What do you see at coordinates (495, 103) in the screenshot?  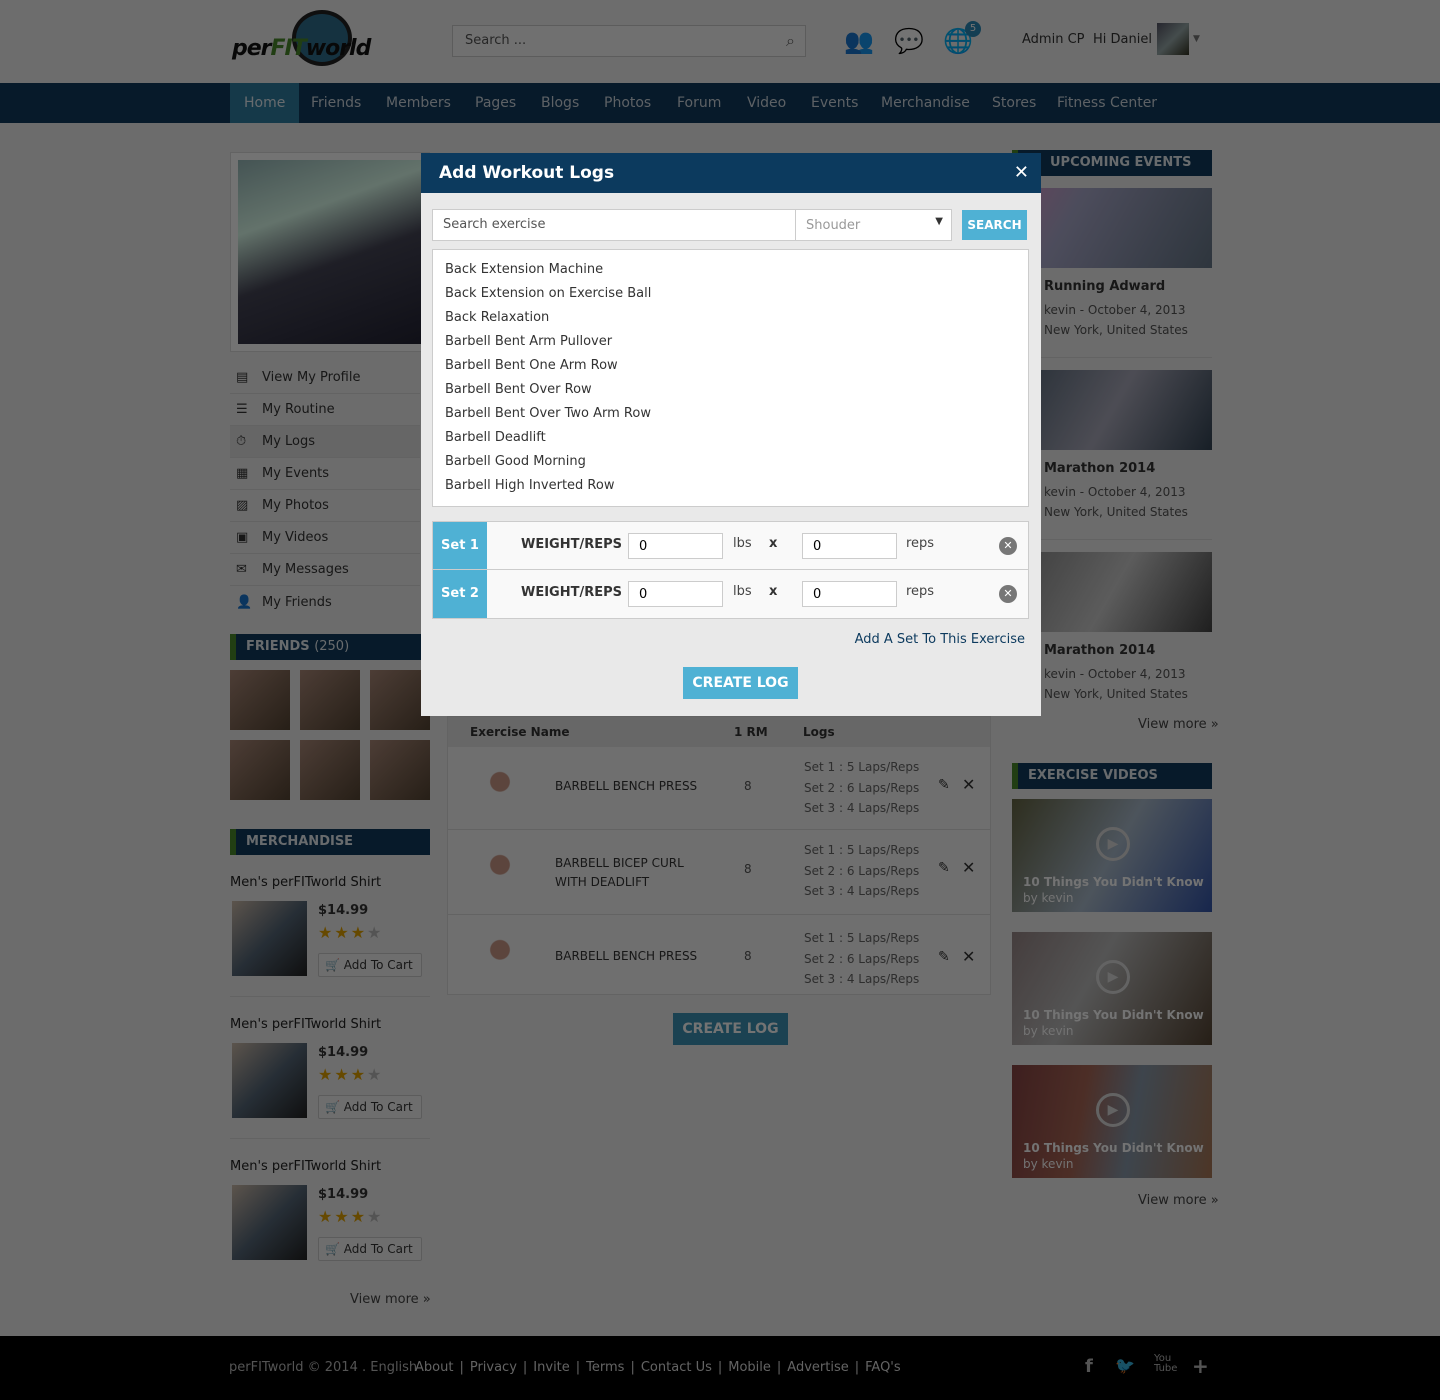 I see `nav-pages: Pages` at bounding box center [495, 103].